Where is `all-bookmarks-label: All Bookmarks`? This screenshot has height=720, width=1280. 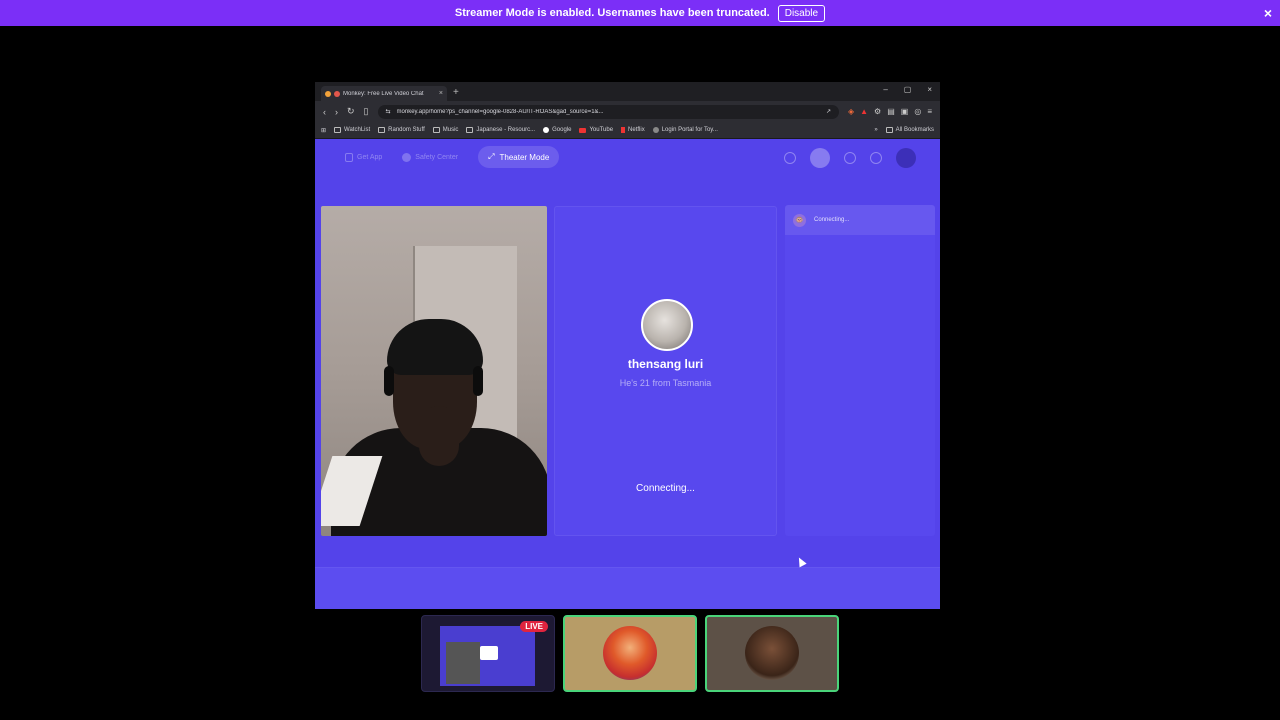
all-bookmarks-label: All Bookmarks is located at coordinates (914, 130).